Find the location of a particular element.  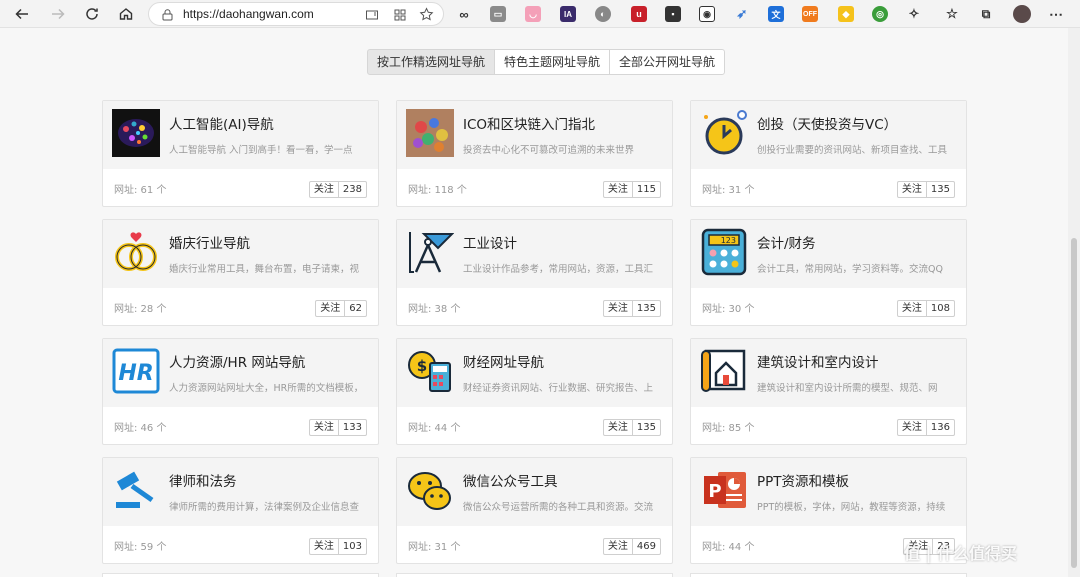

read-mode-icon is located at coordinates (372, 15).